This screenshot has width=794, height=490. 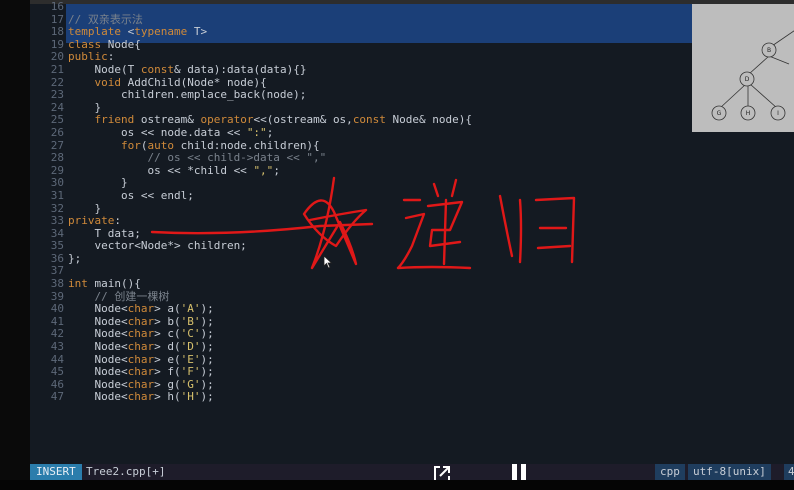 I want to click on code-token: 'E', so click(x=190, y=359).